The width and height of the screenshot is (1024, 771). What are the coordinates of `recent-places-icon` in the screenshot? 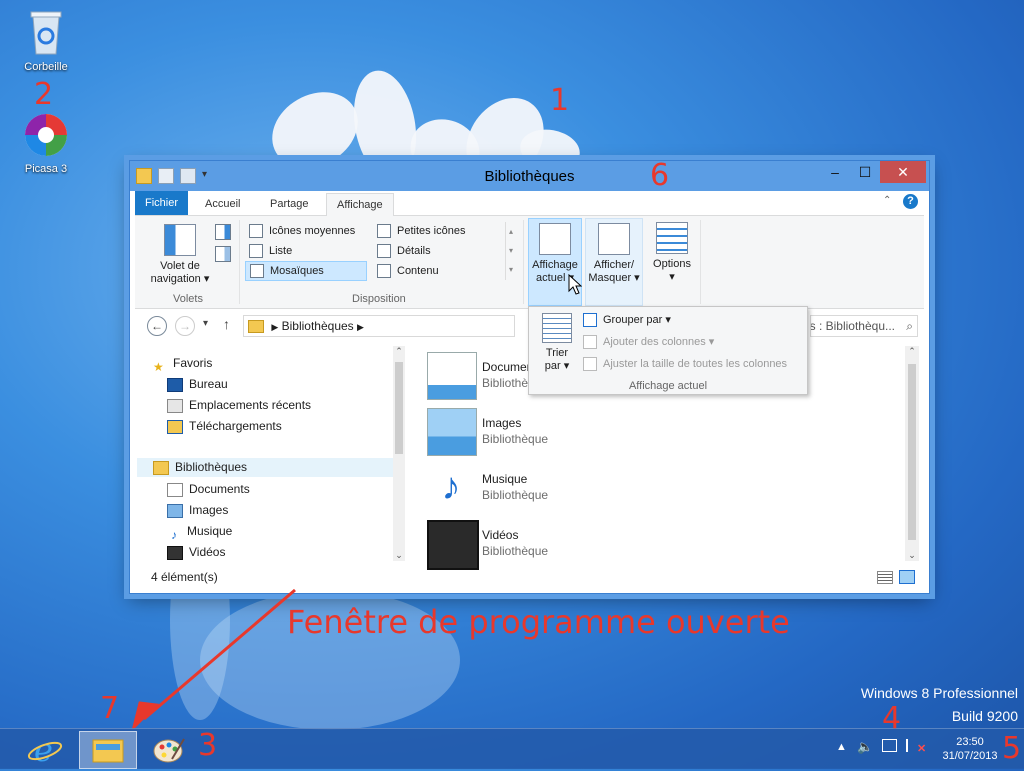 It's located at (175, 405).